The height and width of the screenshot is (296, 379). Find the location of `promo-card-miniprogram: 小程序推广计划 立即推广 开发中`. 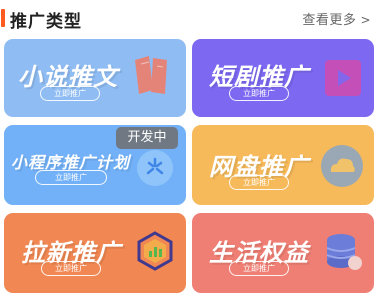

promo-card-miniprogram: 小程序推广计划 立即推广 开发中 is located at coordinates (95, 165).